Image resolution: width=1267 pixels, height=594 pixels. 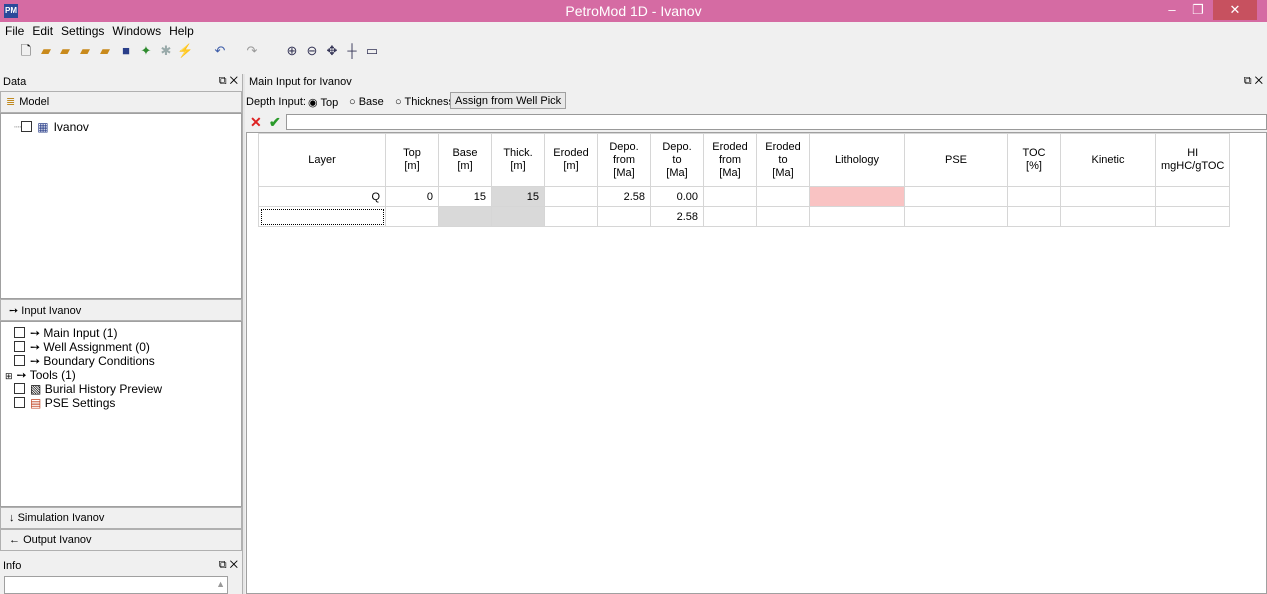 I want to click on close-icon: ✕, so click(x=1235, y=10).